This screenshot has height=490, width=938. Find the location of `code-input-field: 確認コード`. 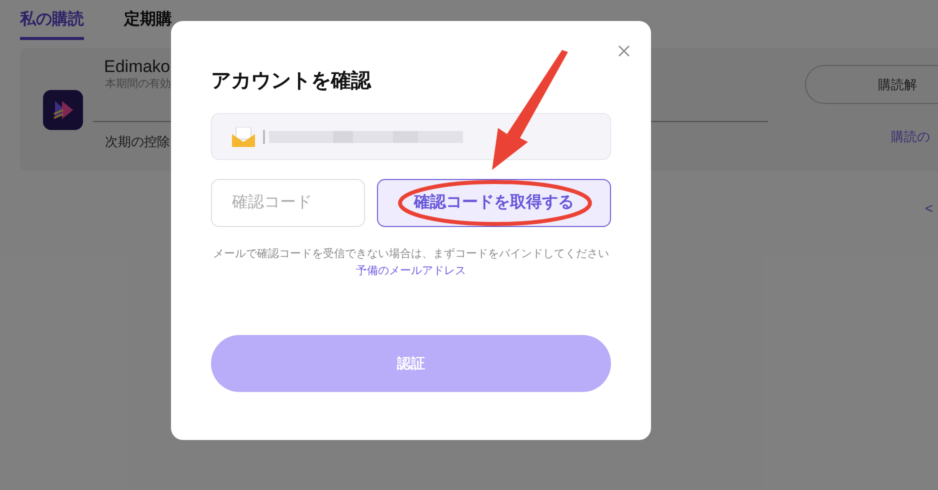

code-input-field: 確認コード is located at coordinates (288, 203).